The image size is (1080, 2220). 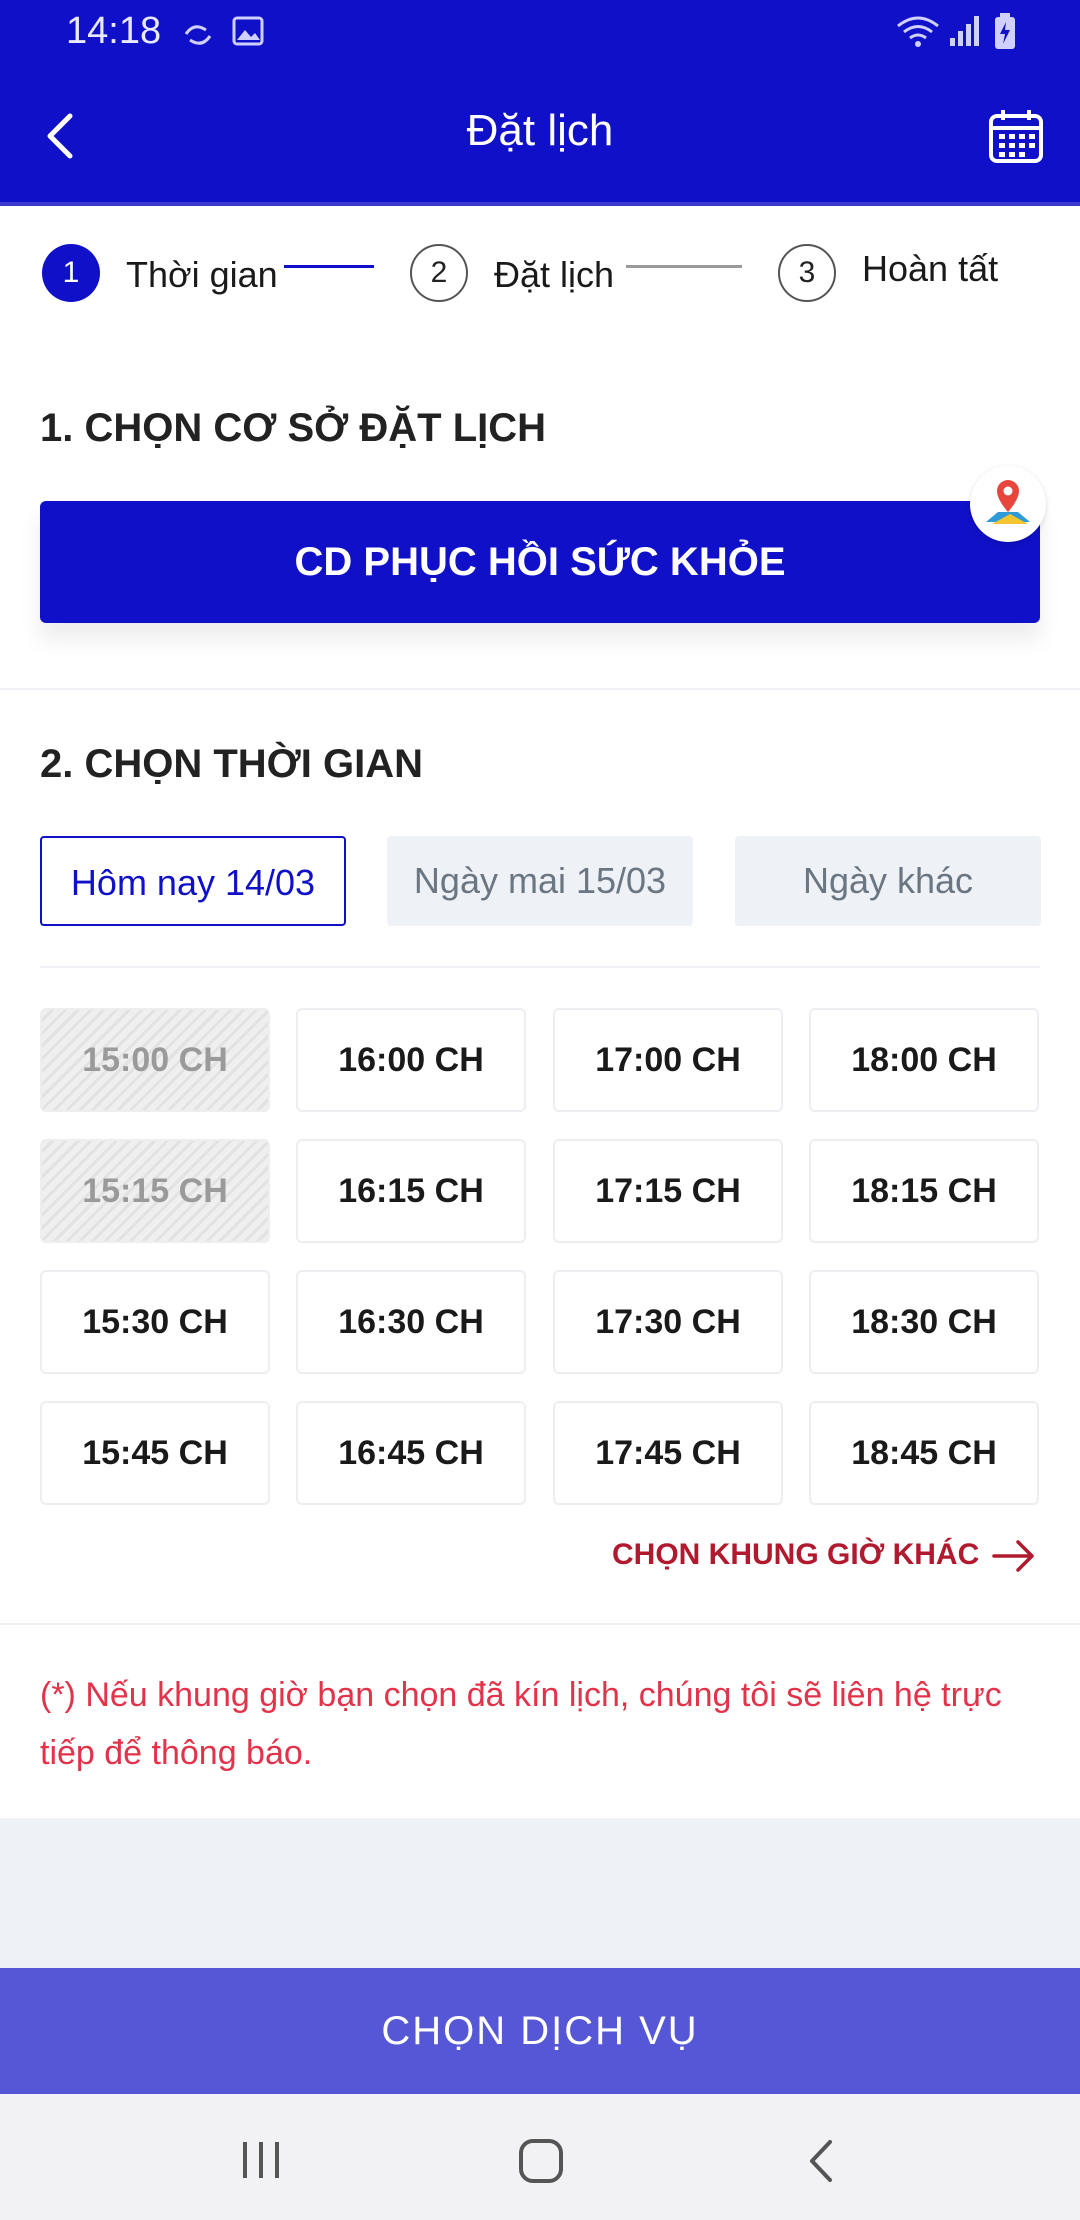 I want to click on status-bar: 14:18, so click(x=540, y=33).